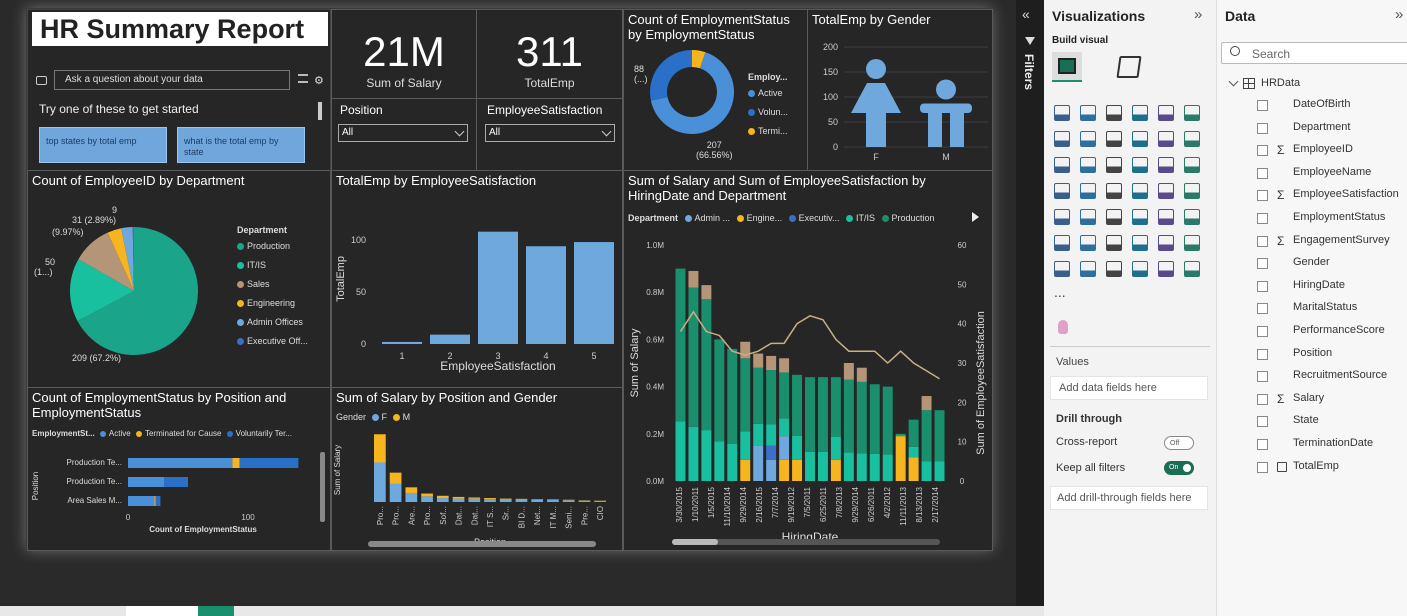 This screenshot has height=616, width=1407. What do you see at coordinates (1166, 139) in the screenshot?
I see `waterfall-visual-icon` at bounding box center [1166, 139].